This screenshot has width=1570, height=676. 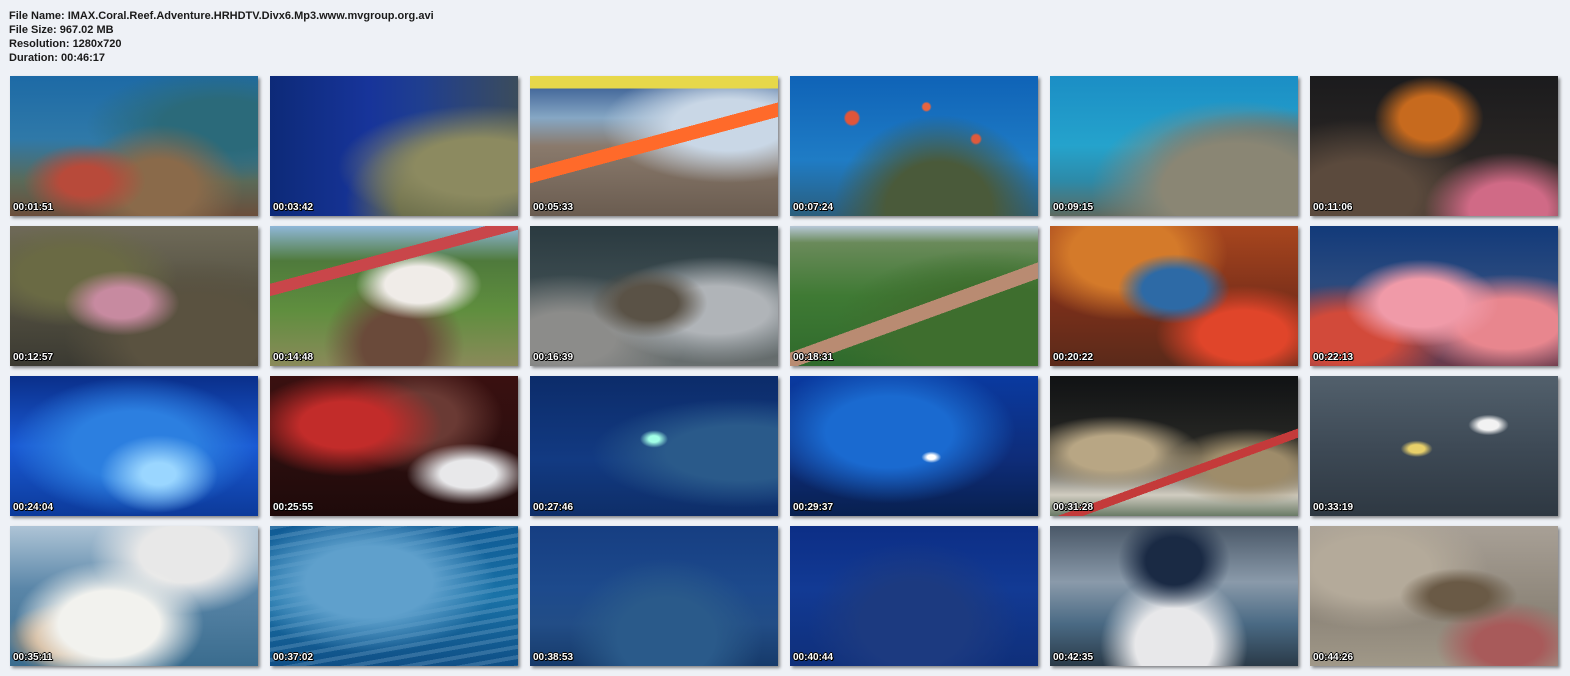 I want to click on thumbnail: 00:37:02, so click(x=394, y=596).